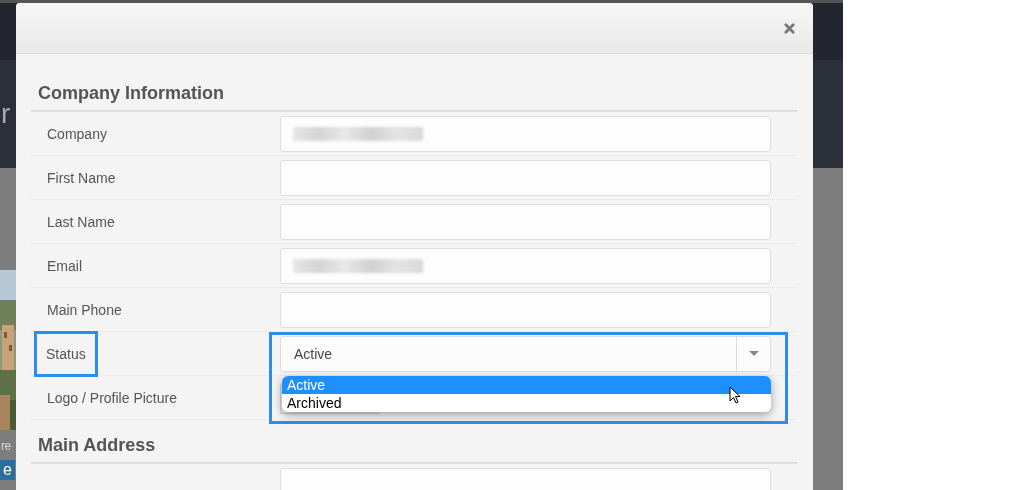  Describe the element at coordinates (81, 177) in the screenshot. I see `field-label: First Name` at that location.